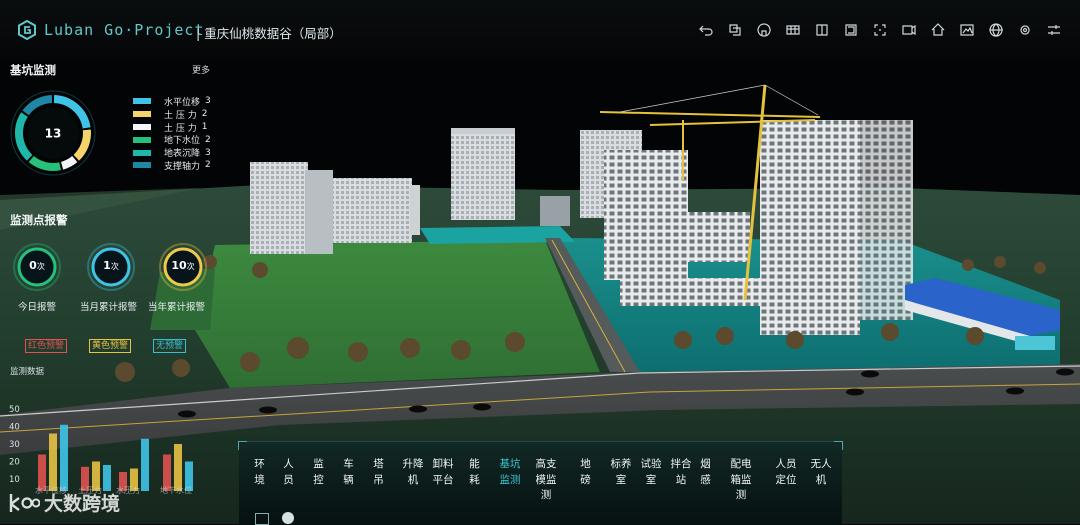 This screenshot has height=525, width=1080. What do you see at coordinates (735, 30) in the screenshot?
I see `layers-icon` at bounding box center [735, 30].